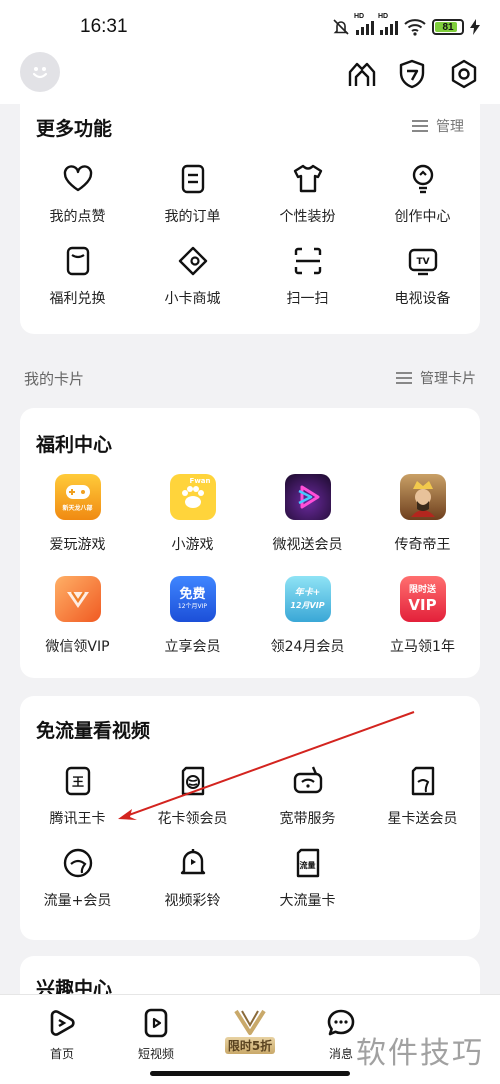  Describe the element at coordinates (250, 1022) in the screenshot. I see `vip-icon` at that location.